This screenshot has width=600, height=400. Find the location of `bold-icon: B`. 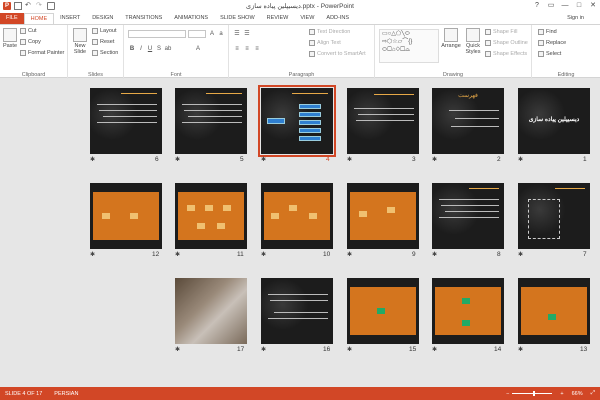

bold-icon: B is located at coordinates (132, 49).